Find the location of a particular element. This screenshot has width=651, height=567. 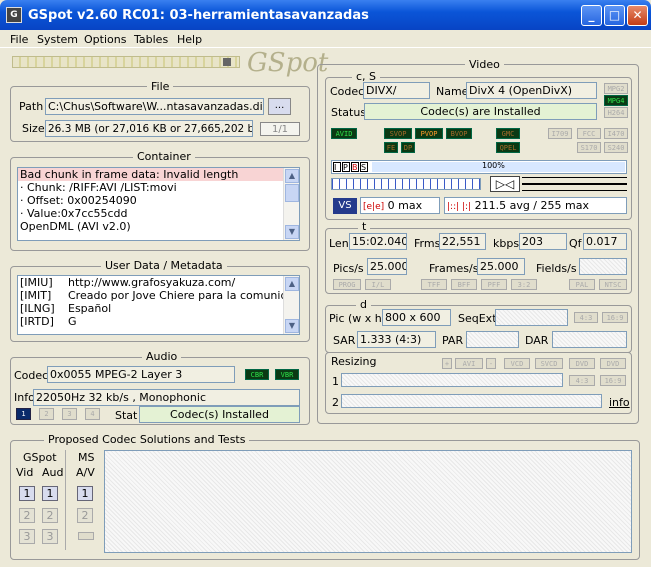

zero-max-field: [e|e] 0 max is located at coordinates (400, 205).